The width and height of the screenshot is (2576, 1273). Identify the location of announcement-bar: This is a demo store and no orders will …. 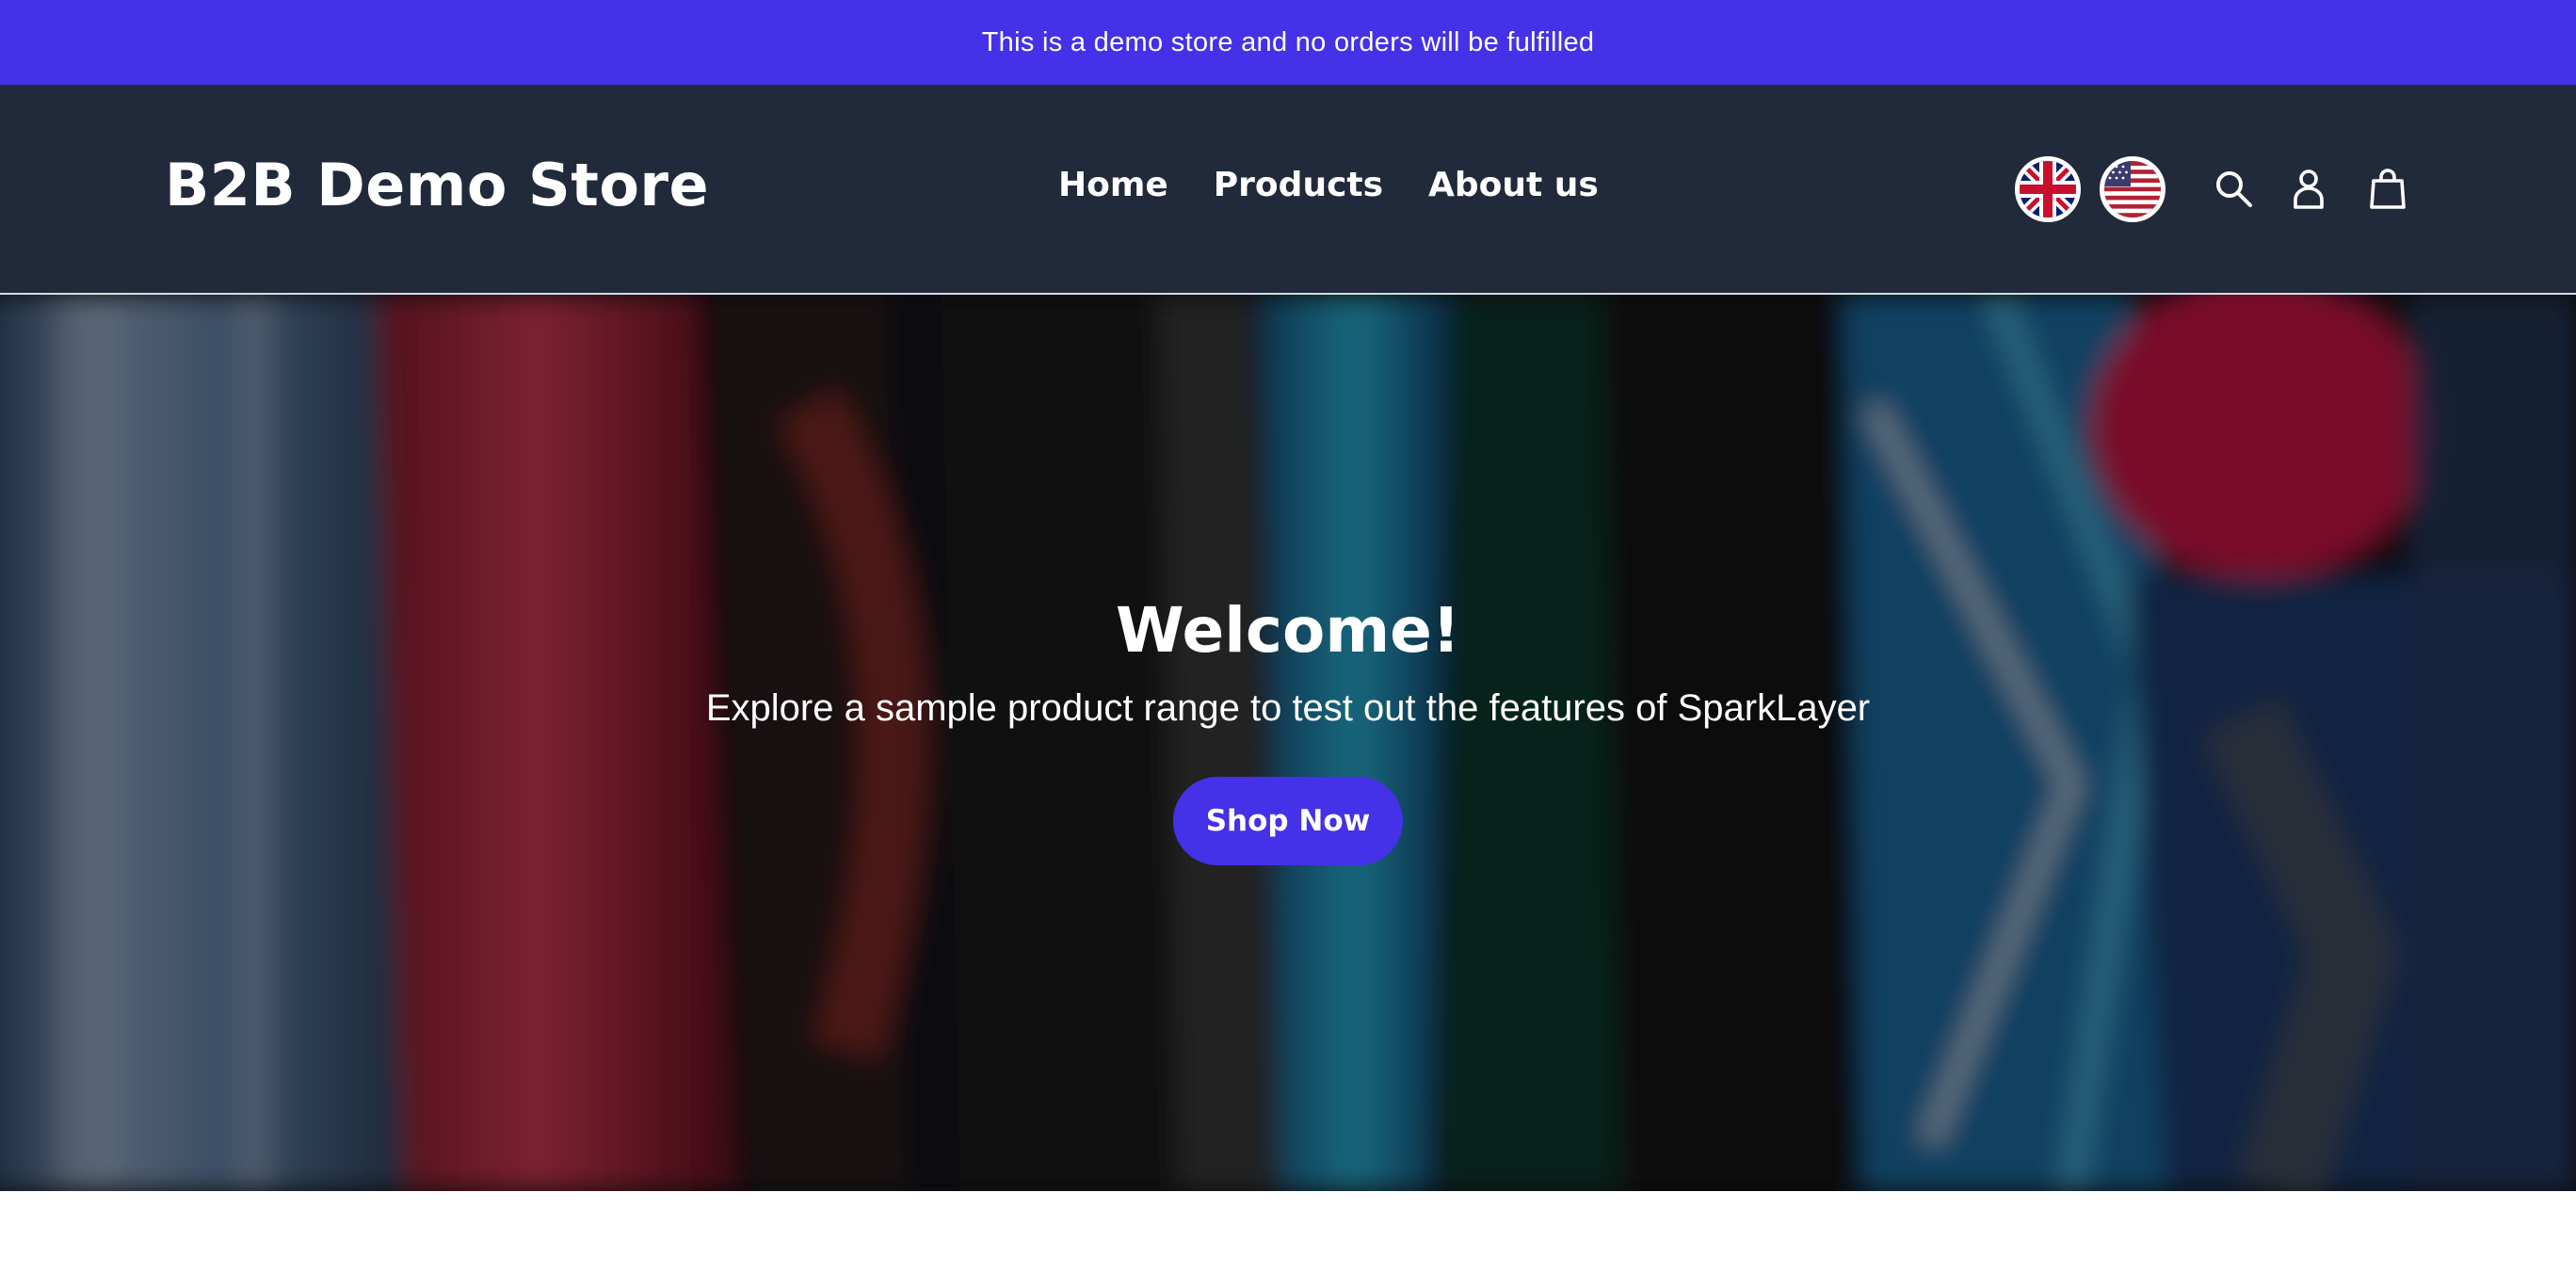
(1288, 42).